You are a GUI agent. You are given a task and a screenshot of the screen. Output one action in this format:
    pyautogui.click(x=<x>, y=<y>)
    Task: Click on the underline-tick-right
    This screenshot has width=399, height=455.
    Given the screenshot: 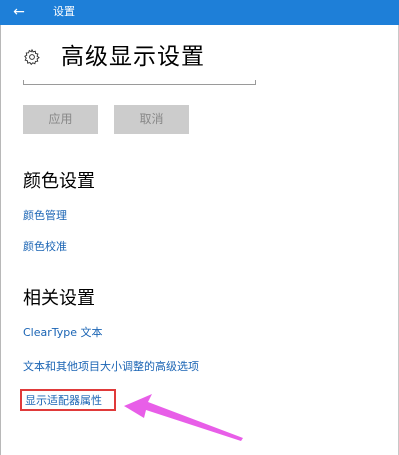 What is the action you would take?
    pyautogui.click(x=255, y=82)
    